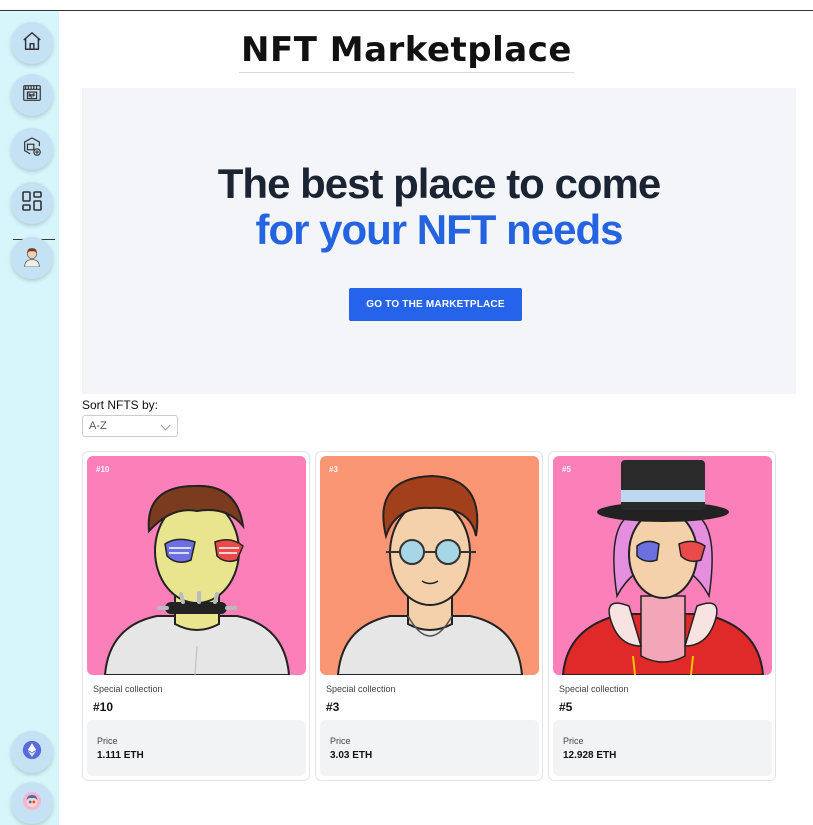  I want to click on go-to-marketplace-button: GO TO THE MARKETPLACE, so click(435, 304).